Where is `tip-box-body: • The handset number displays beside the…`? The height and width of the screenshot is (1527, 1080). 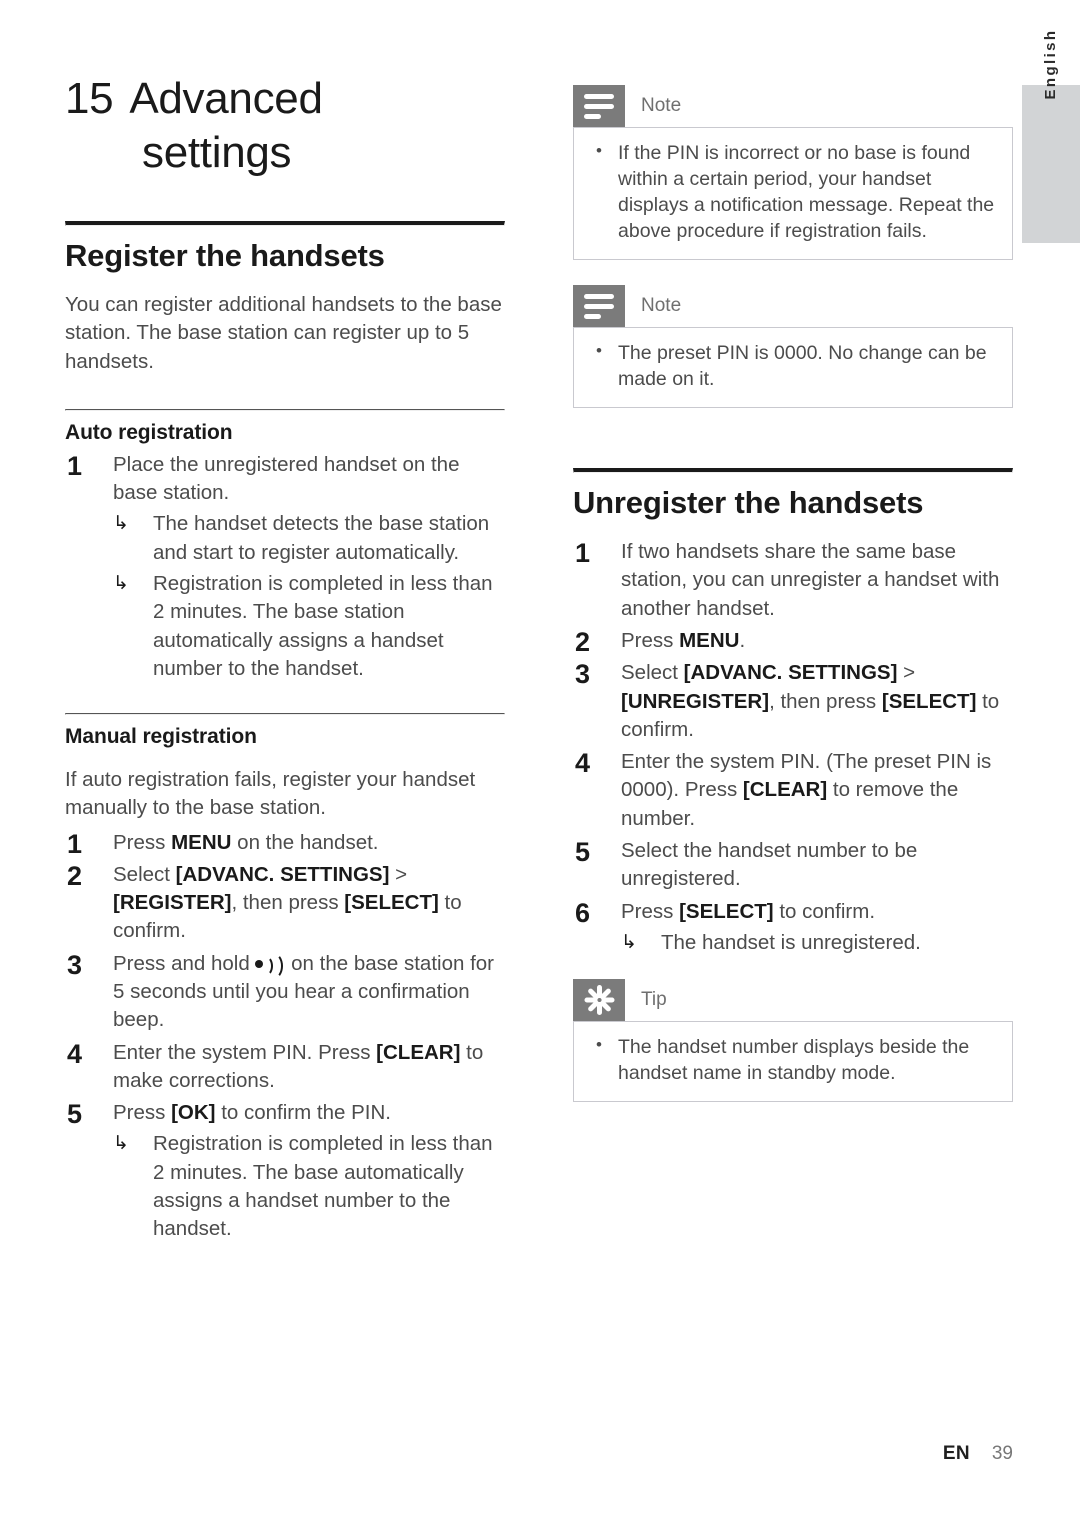
tip-box-body: • The handset number displays beside the… is located at coordinates (793, 1061).